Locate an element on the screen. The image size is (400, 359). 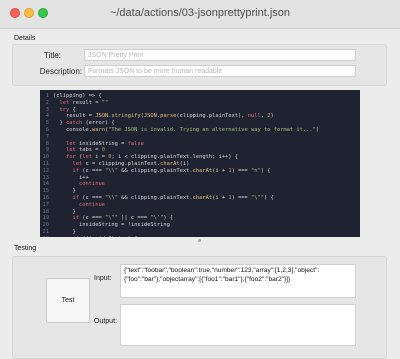
split-handle-icon is located at coordinates (199, 240).